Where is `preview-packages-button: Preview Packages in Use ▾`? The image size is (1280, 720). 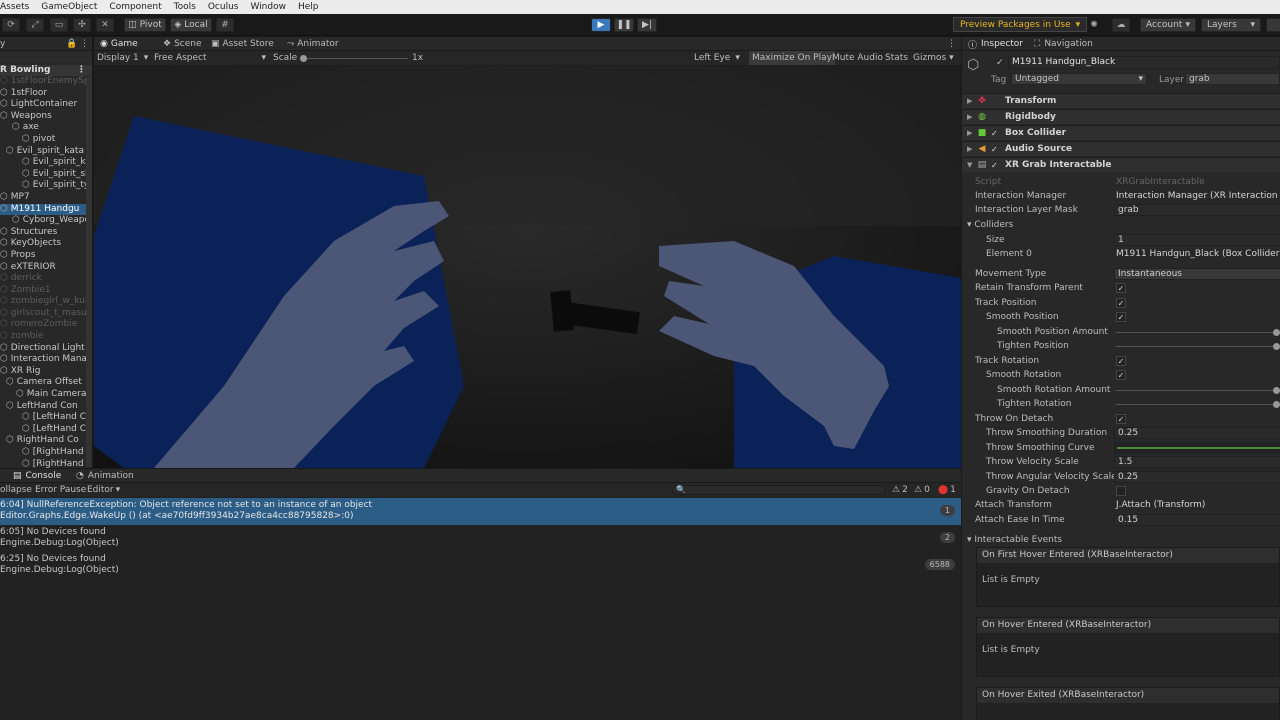 preview-packages-button: Preview Packages in Use ▾ is located at coordinates (1020, 24).